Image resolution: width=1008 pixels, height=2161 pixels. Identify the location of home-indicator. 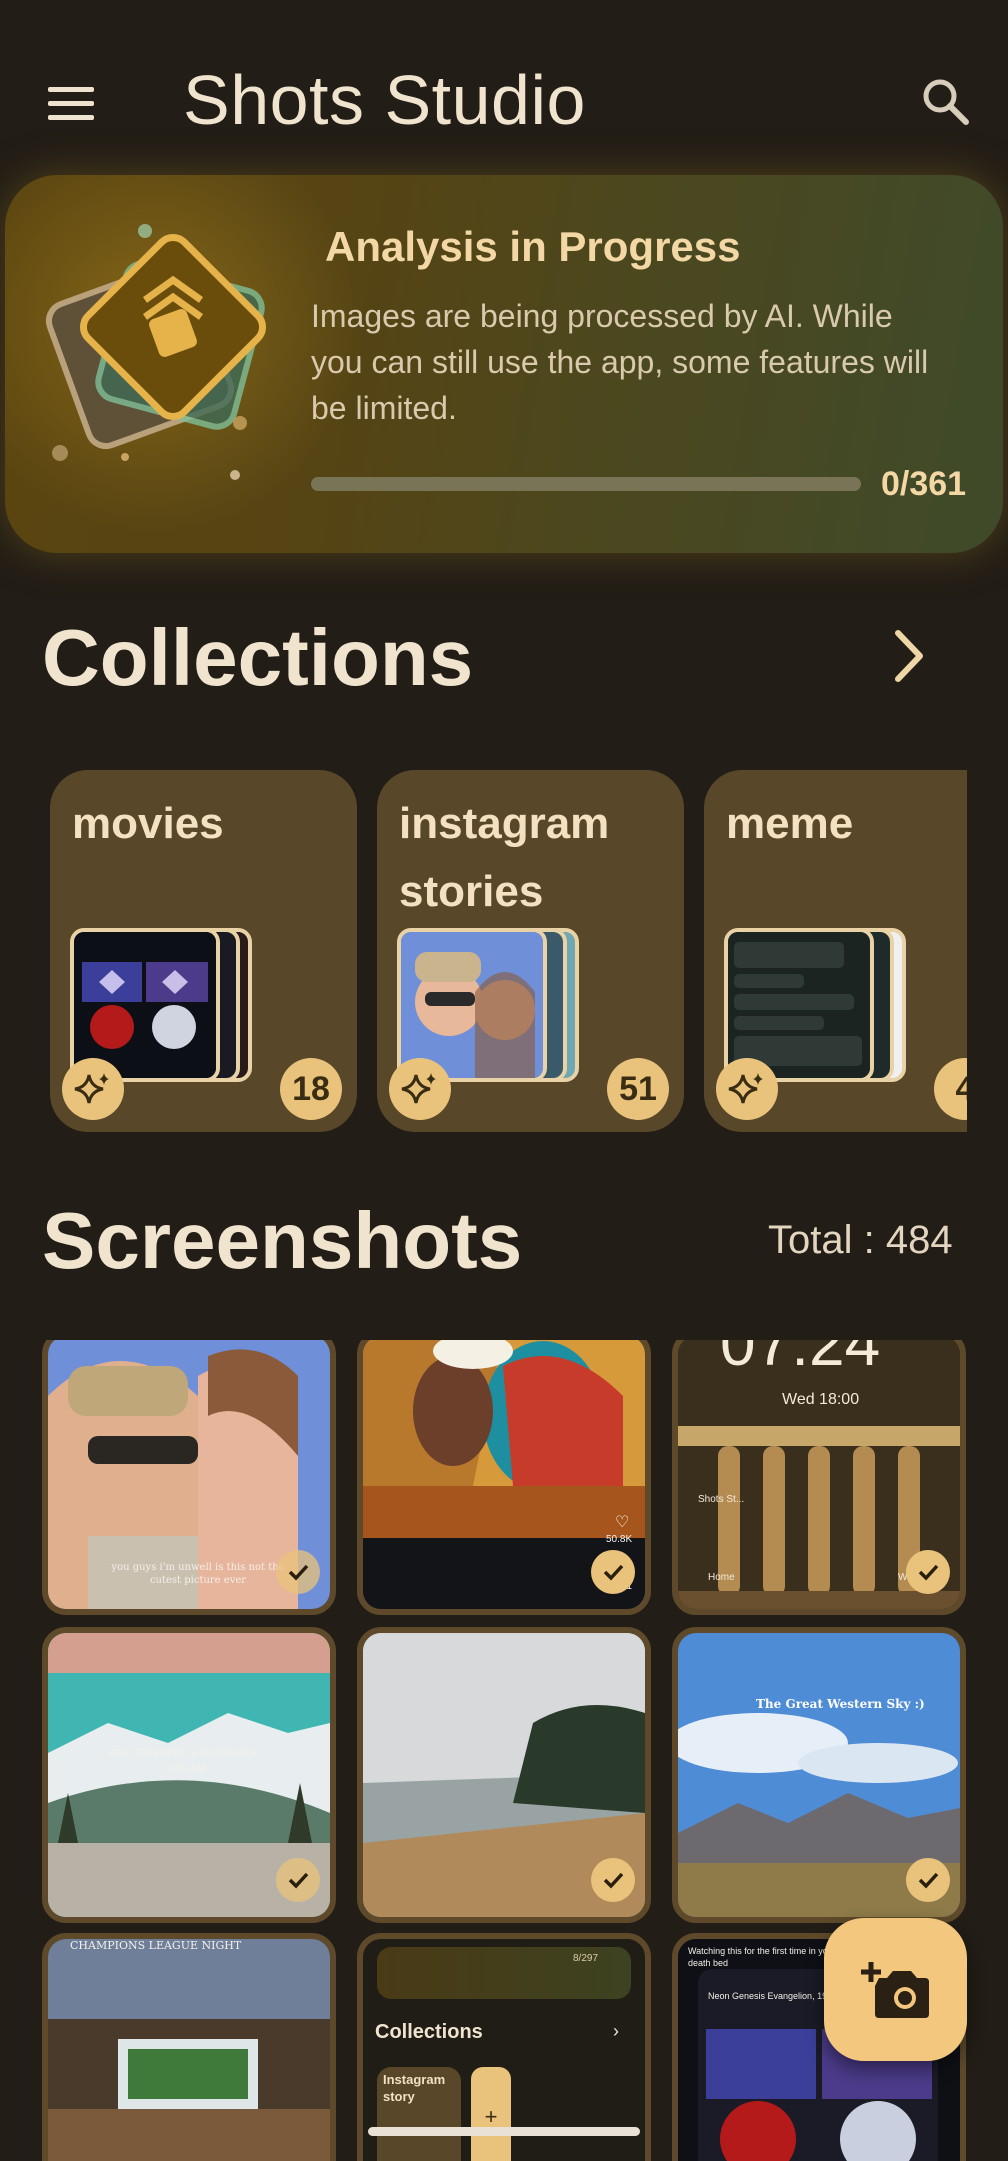
(504, 2131).